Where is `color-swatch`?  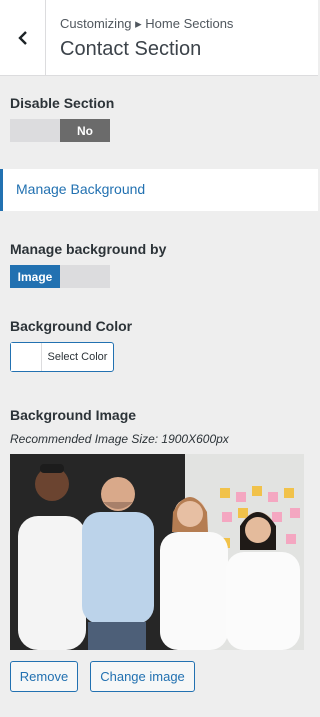 color-swatch is located at coordinates (26, 357).